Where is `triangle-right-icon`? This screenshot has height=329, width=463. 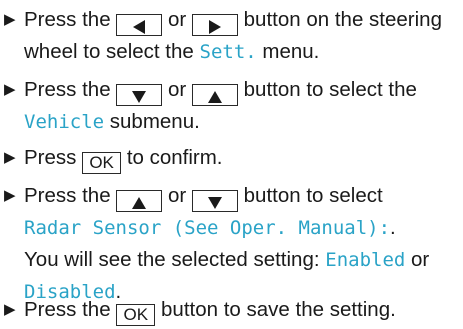 triangle-right-icon is located at coordinates (214, 26).